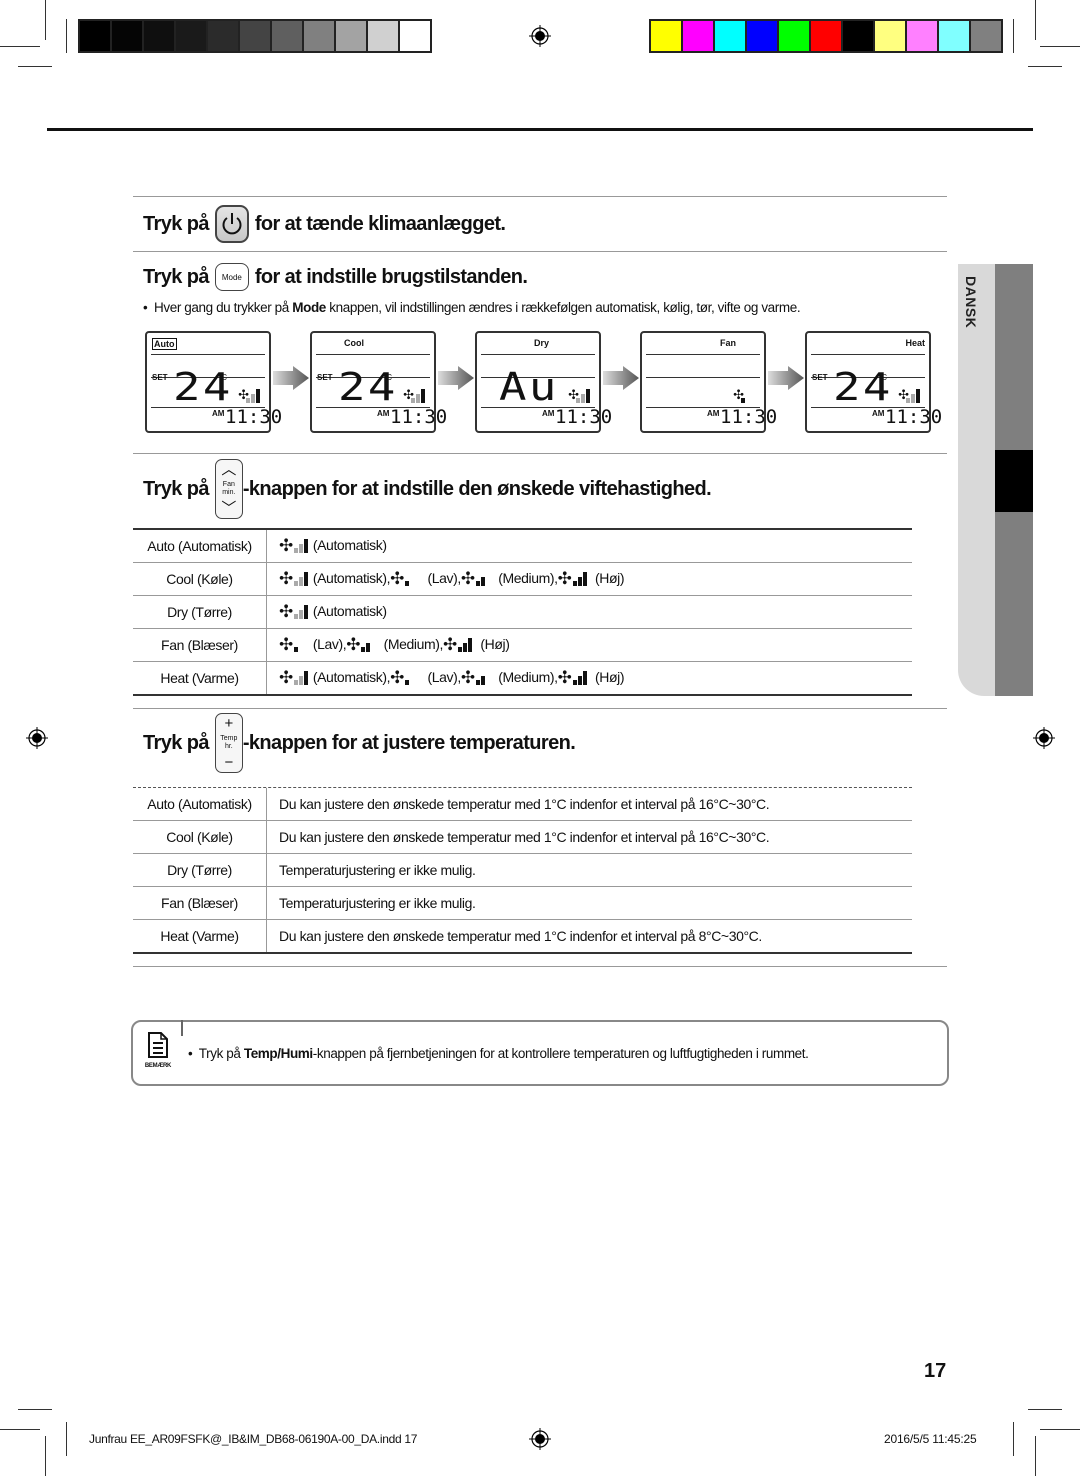 The height and width of the screenshot is (1476, 1080). I want to click on lcd-mode-label: Heat, so click(915, 343).